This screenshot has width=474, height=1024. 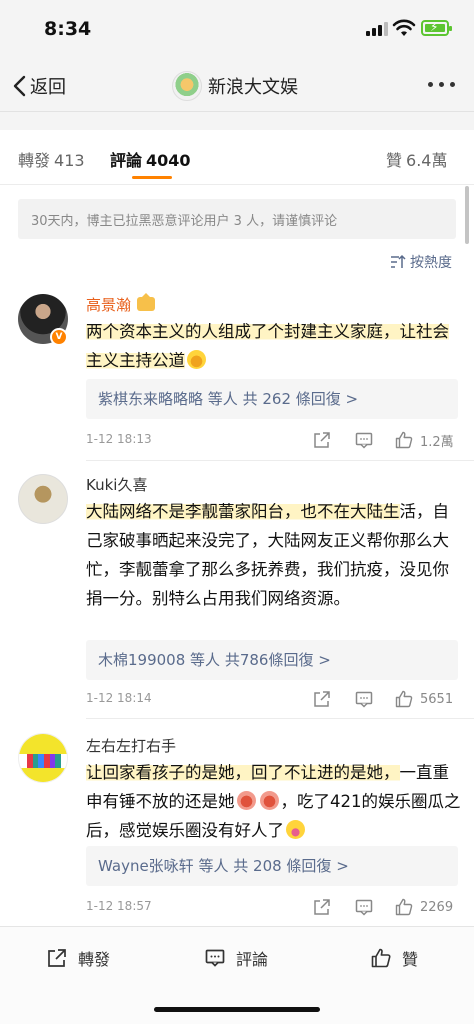 I want to click on comment-text-main: 大陆网络不是李靓蕾家阳台，也不在大陆生, so click(x=243, y=511).